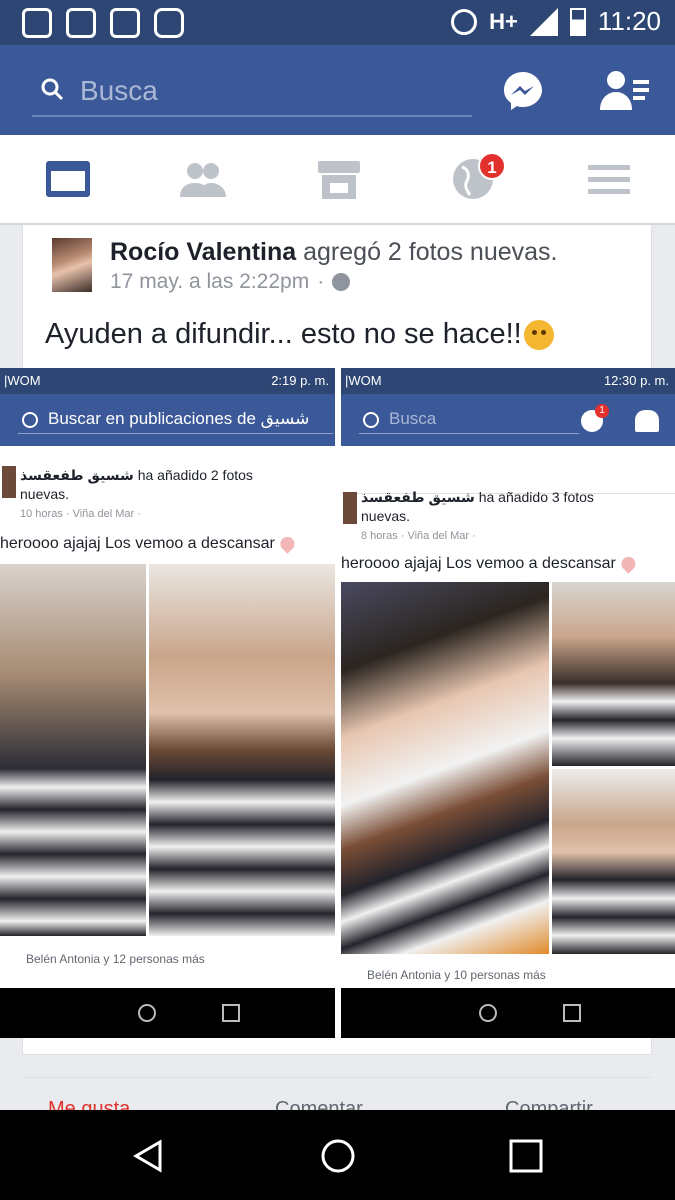 This screenshot has width=675, height=1200. Describe the element at coordinates (629, 21) in the screenshot. I see `clock-time: 11:20` at that location.